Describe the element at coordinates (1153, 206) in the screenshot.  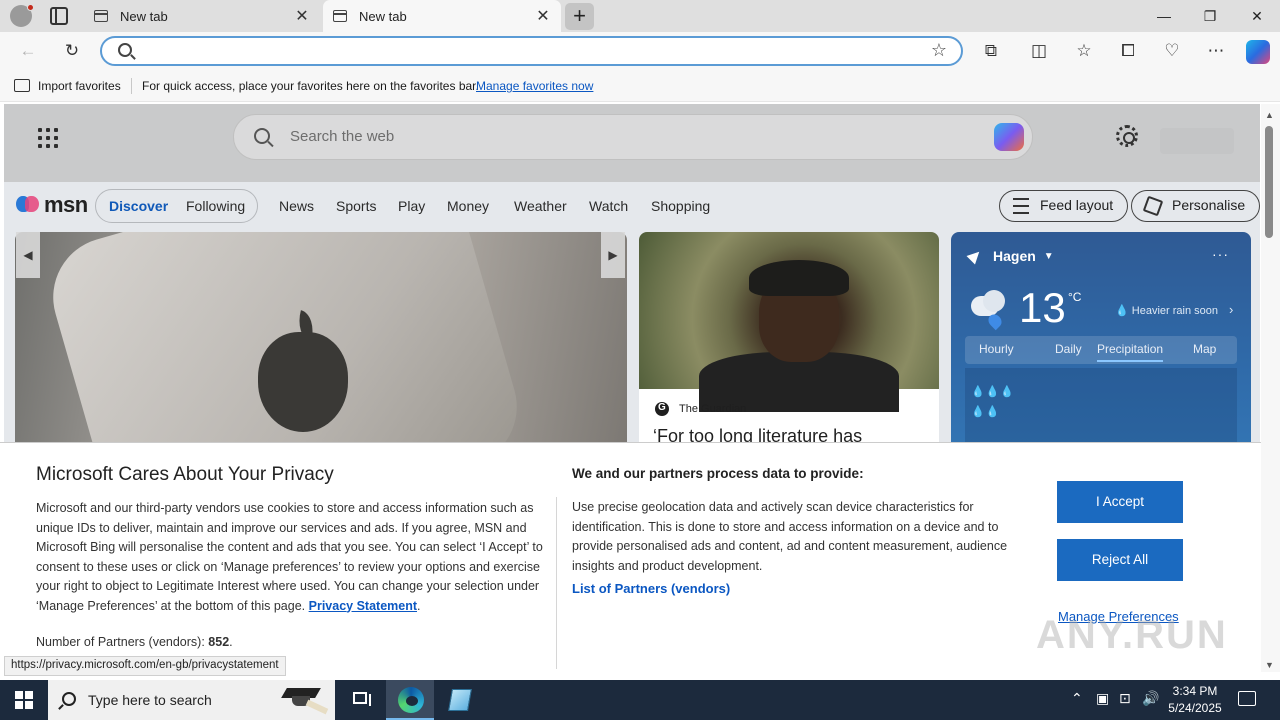
I see `personalise-icon` at that location.